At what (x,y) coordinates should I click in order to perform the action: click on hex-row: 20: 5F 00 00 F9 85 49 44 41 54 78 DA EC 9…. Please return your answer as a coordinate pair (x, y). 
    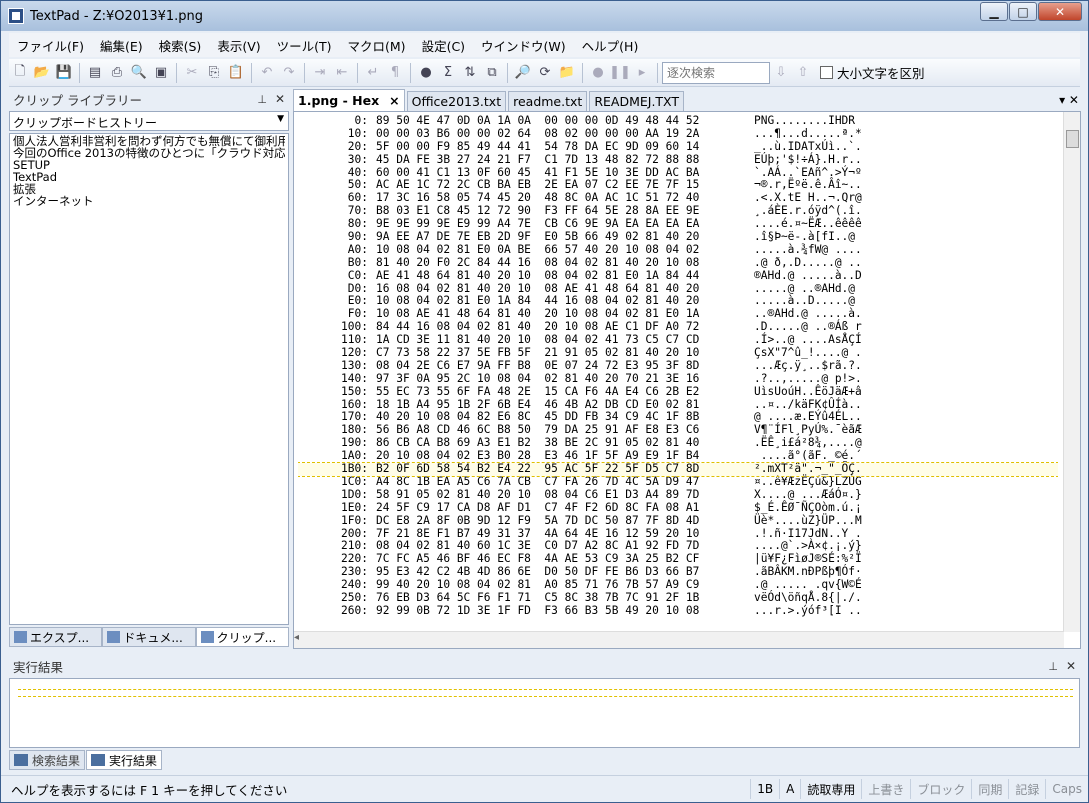
    Looking at the image, I should click on (678, 147).